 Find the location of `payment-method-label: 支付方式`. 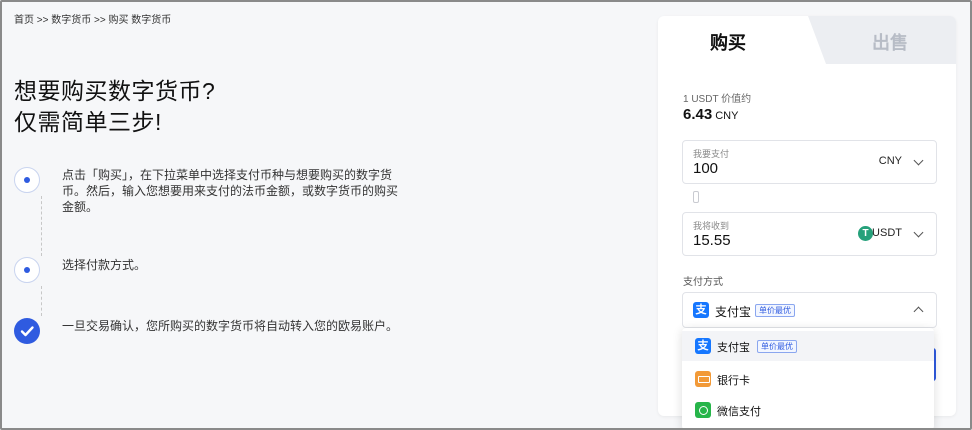

payment-method-label: 支付方式 is located at coordinates (703, 282).